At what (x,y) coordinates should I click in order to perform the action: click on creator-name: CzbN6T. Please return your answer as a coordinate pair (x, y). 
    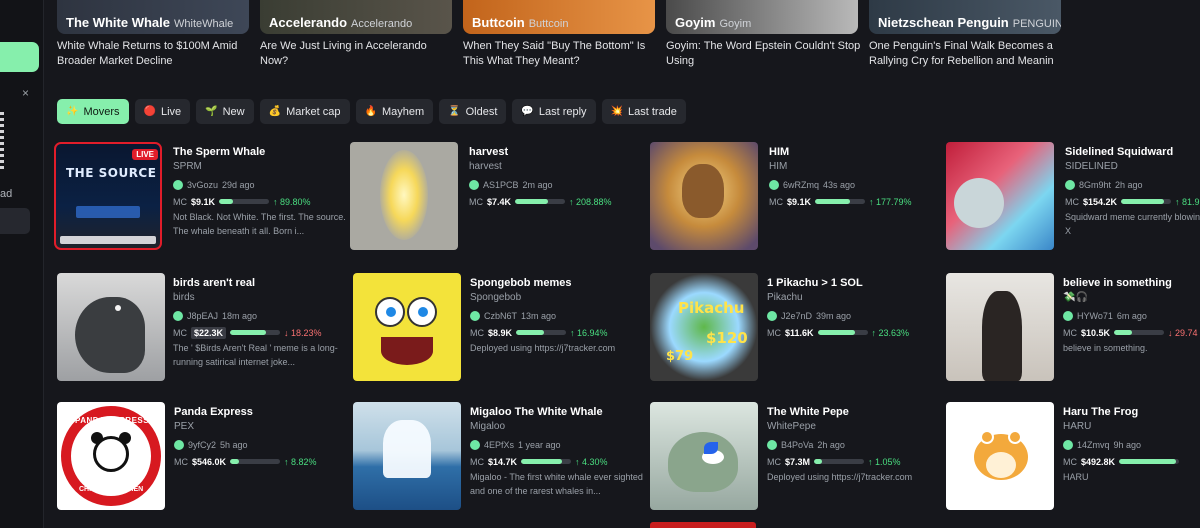
    Looking at the image, I should click on (500, 316).